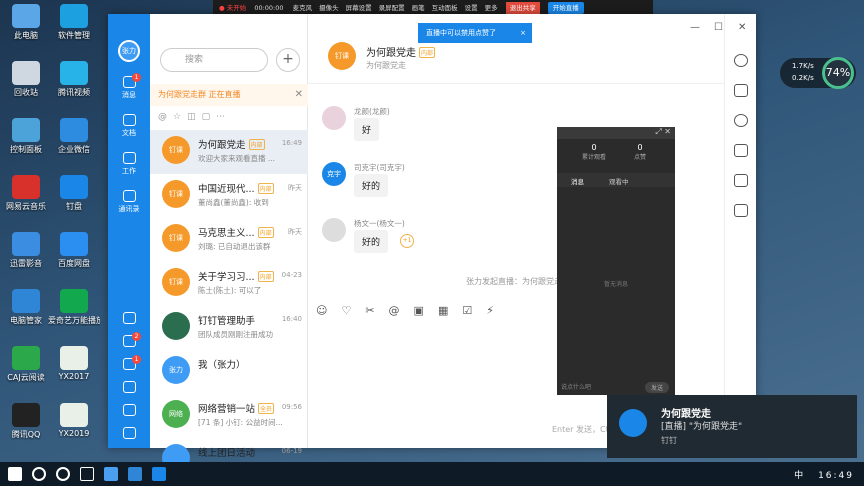  I want to click on panel-tabs: 消息 观看中, so click(616, 180).